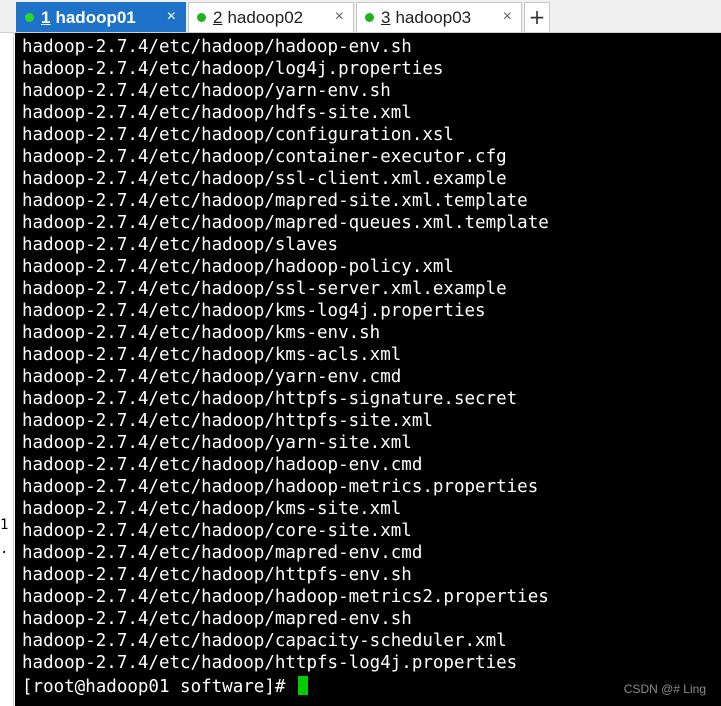 The image size is (721, 706). What do you see at coordinates (265, 17) in the screenshot?
I see `tab-label: hadoop02` at bounding box center [265, 17].